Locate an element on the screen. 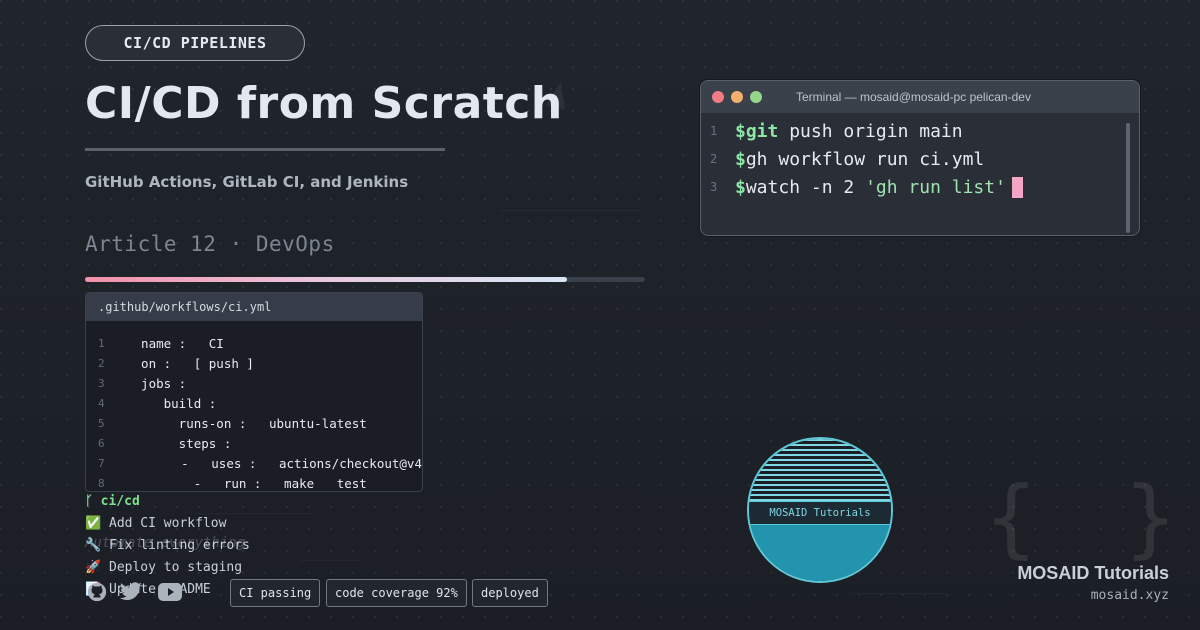 The width and height of the screenshot is (1200, 630). commit-message: Add CI workflow is located at coordinates (168, 523).